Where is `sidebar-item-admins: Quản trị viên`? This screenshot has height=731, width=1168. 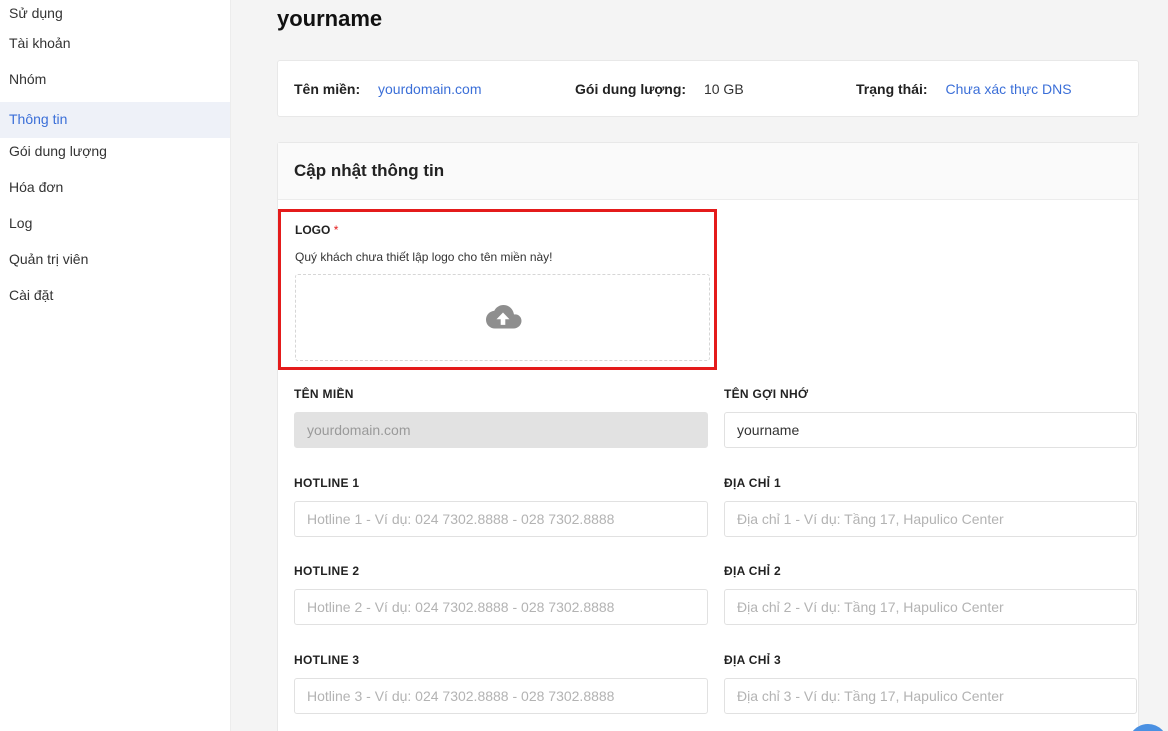
sidebar-item-admins: Quản trị viên is located at coordinates (115, 264).